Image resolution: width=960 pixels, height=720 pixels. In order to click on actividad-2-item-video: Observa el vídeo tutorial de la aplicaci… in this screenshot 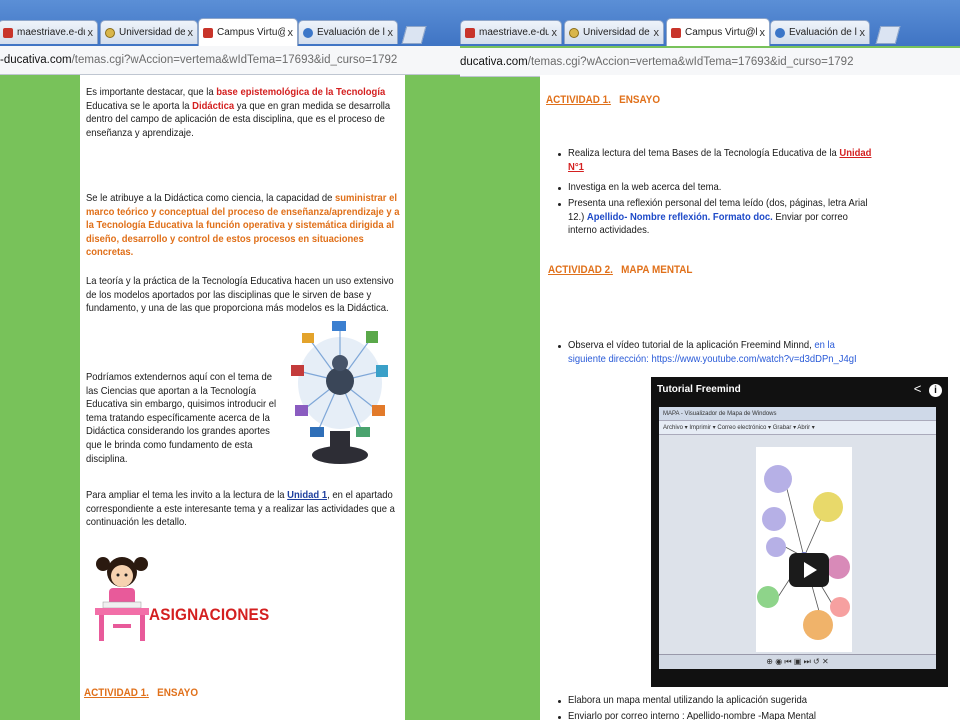, I will do `click(712, 352)`.